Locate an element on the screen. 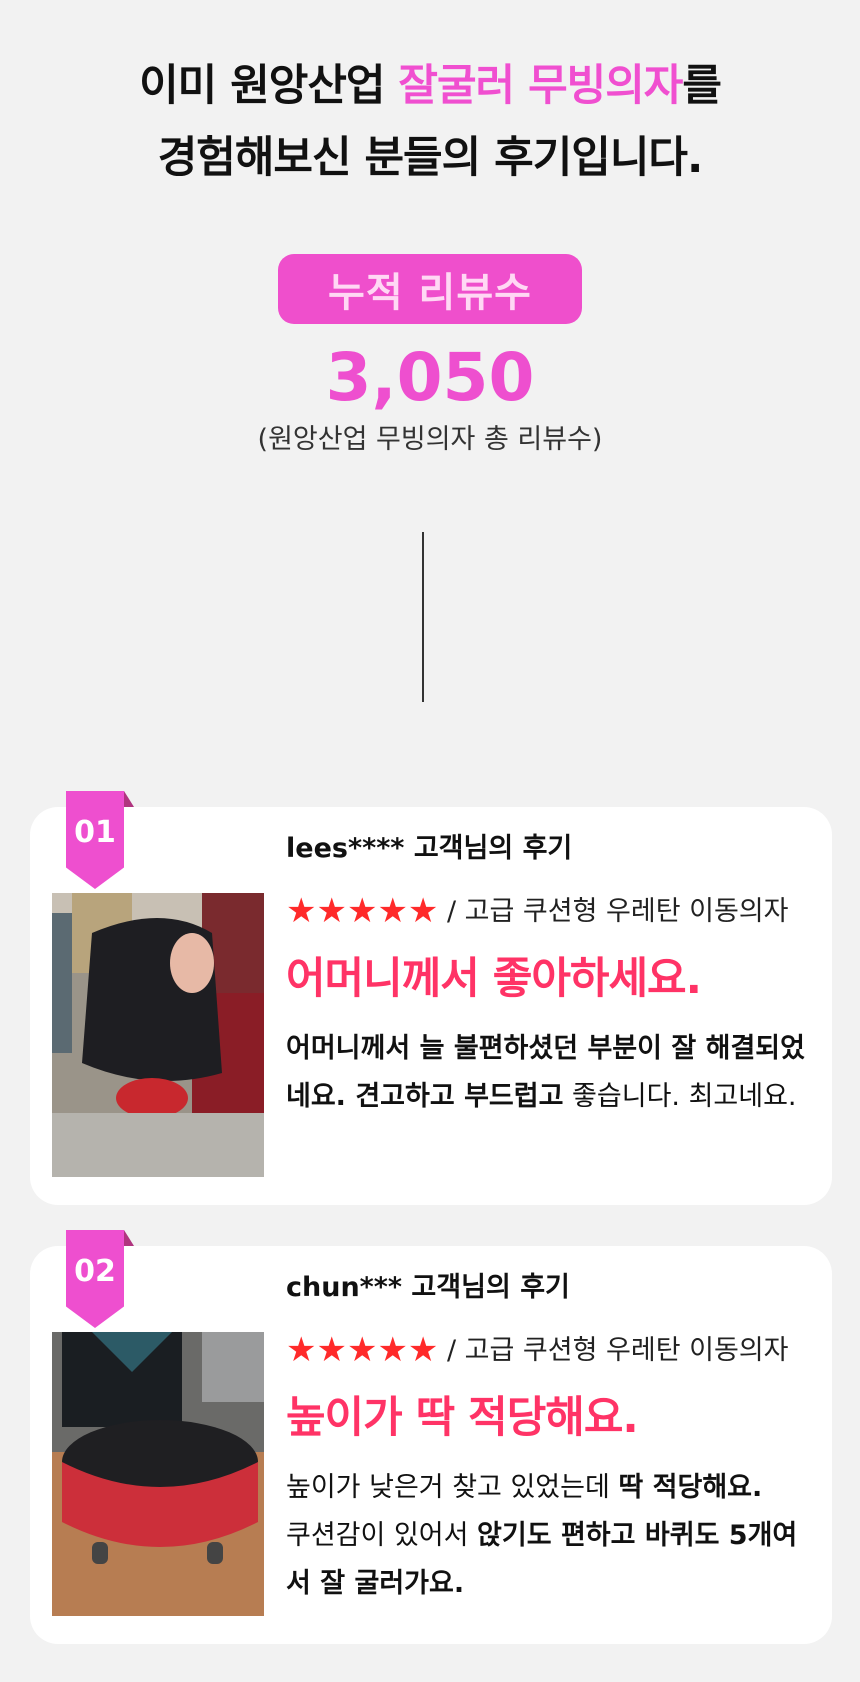  headline: 이미 원앙산업 잘굴러 무빙의자를 경험해보신 분들의 후기입니다. is located at coordinates (430, 122).